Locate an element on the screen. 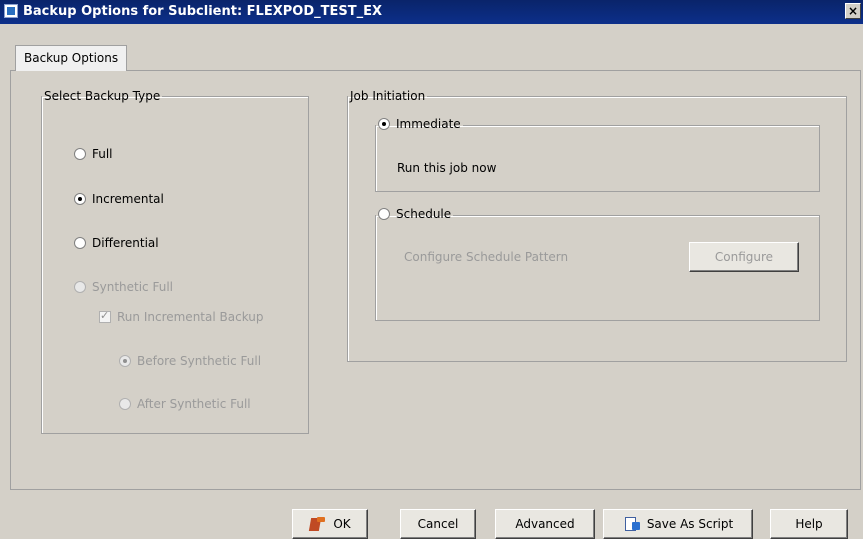 This screenshot has width=863, height=539. radio-full: Full is located at coordinates (93, 154).